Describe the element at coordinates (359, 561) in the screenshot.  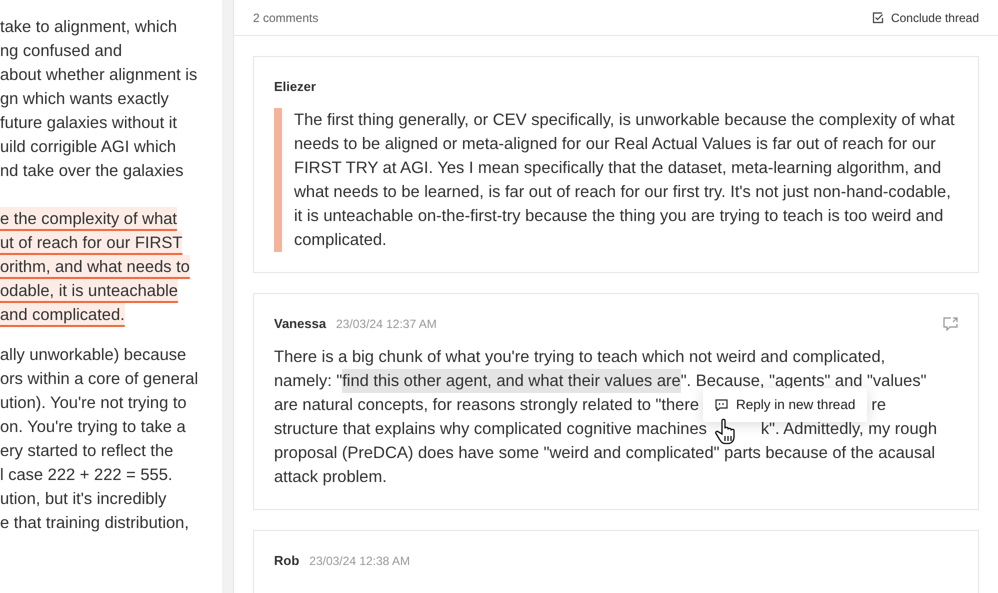
I see `comment-time: 23/03/24 12:38 AM` at that location.